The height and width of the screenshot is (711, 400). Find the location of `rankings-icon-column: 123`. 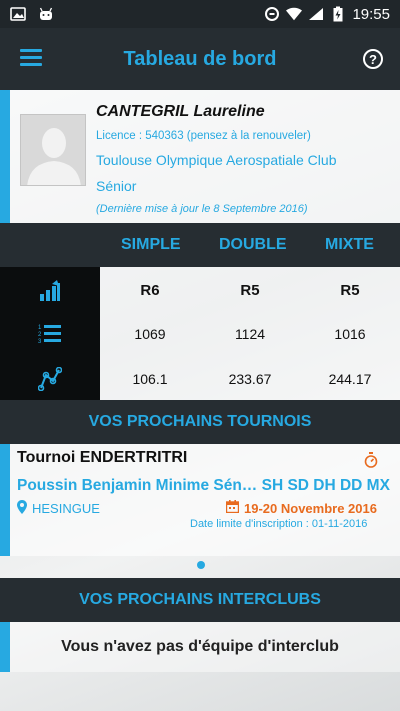

rankings-icon-column: 123 is located at coordinates (50, 333).